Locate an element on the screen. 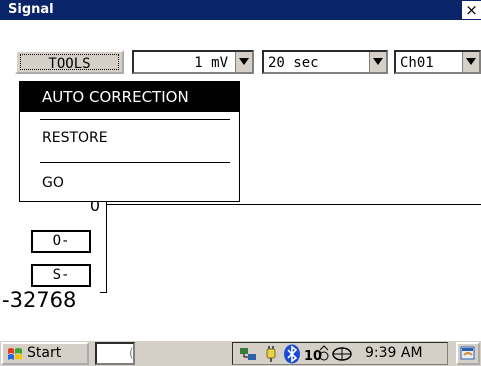  y-axis-min-label: -32768 is located at coordinates (39, 300).